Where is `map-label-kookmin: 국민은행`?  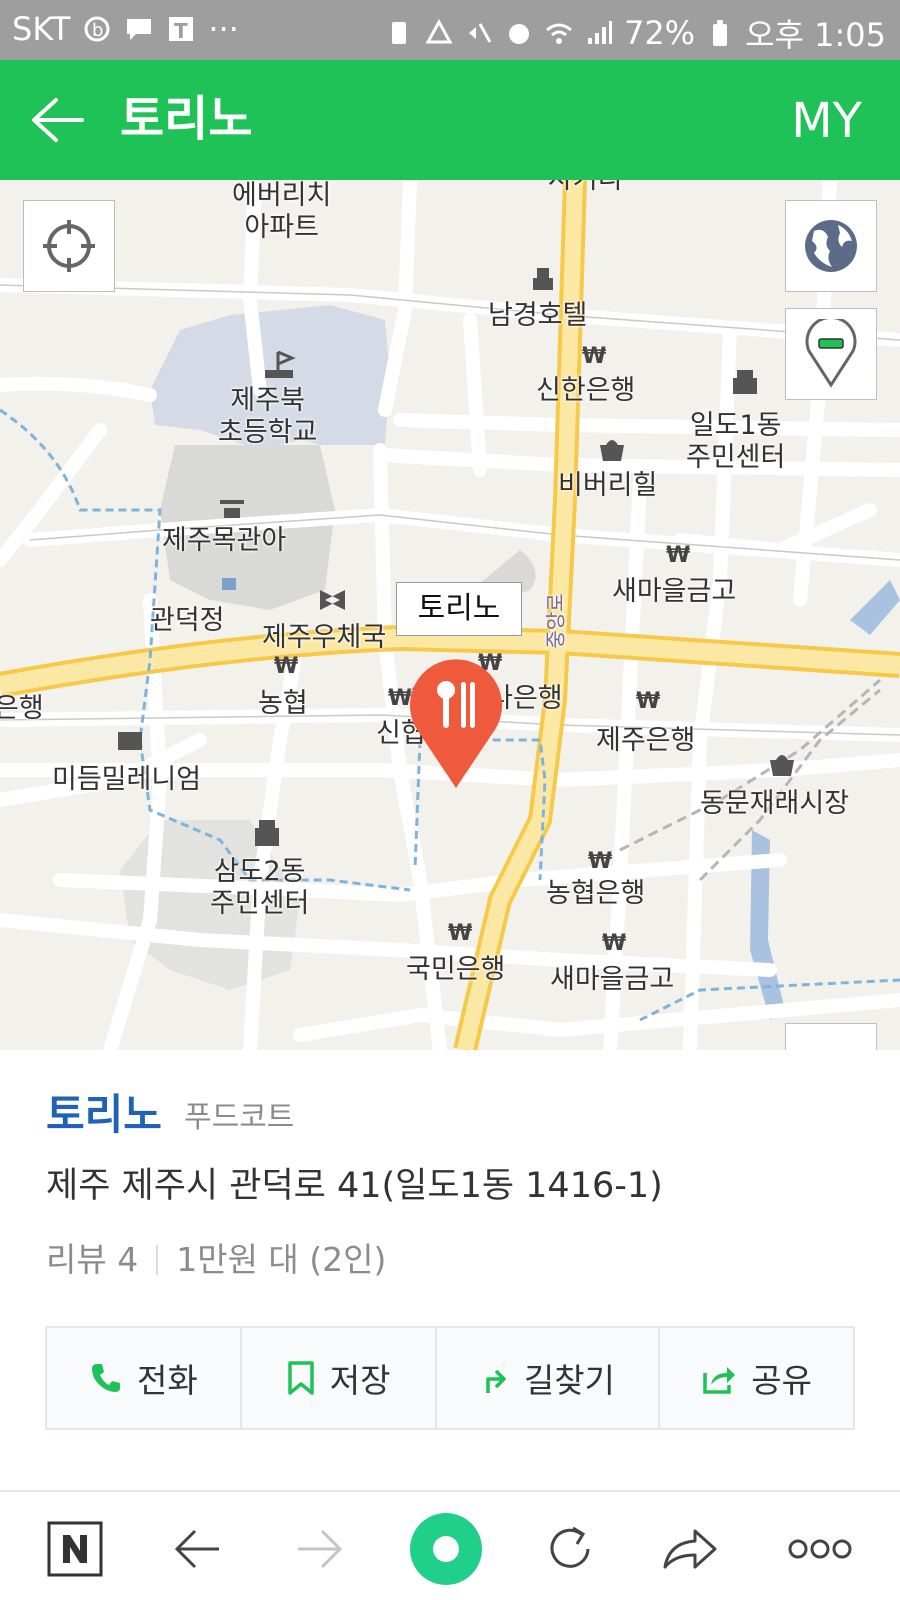
map-label-kookmin: 국민은행 is located at coordinates (456, 969).